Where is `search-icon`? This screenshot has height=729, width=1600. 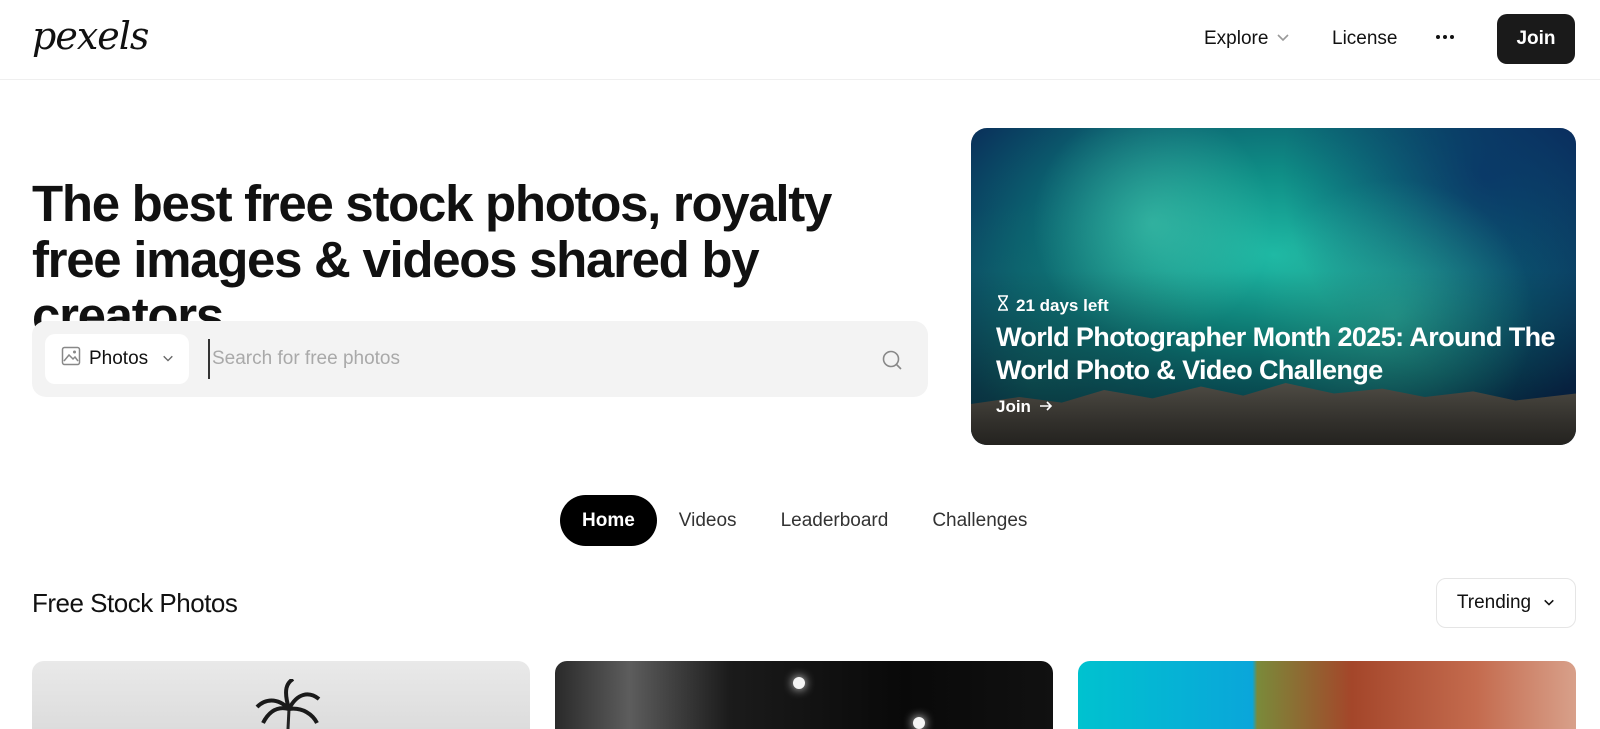
search-icon is located at coordinates (892, 360).